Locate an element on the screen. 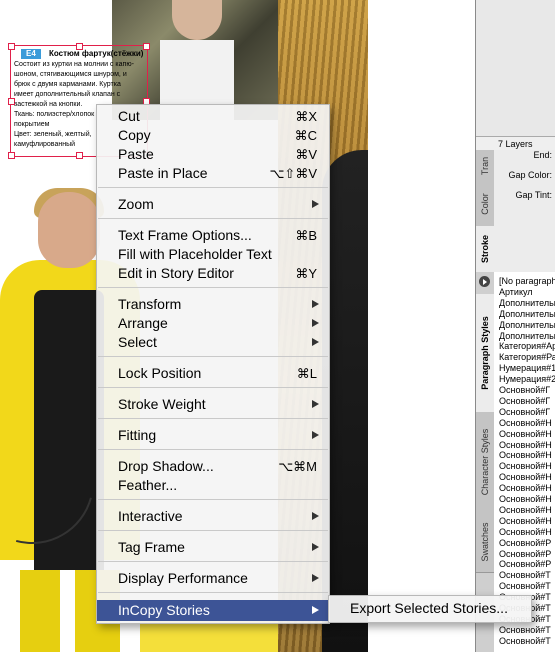 Image resolution: width=555 pixels, height=652 pixels. menu-item-paste-in-place: Paste in Place ⌥⇧⌘V is located at coordinates (213, 173).